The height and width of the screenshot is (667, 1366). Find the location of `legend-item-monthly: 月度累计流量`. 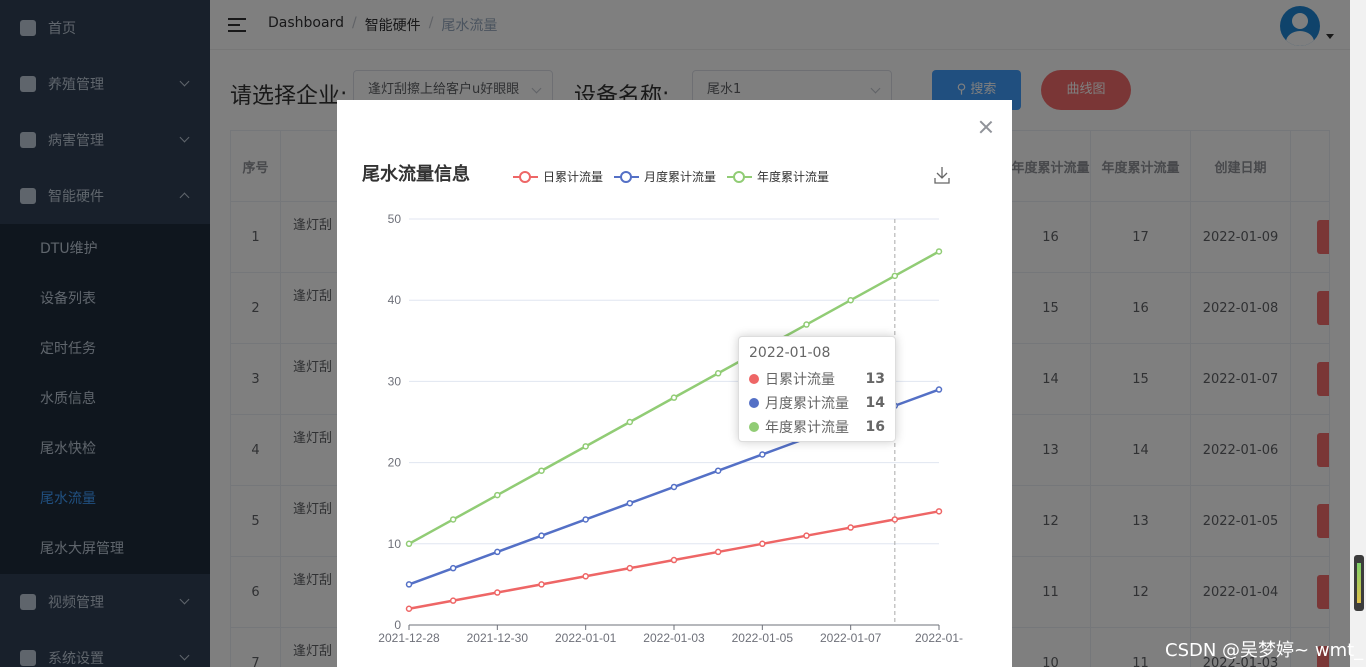

legend-item-monthly: 月度累计流量 is located at coordinates (665, 176).